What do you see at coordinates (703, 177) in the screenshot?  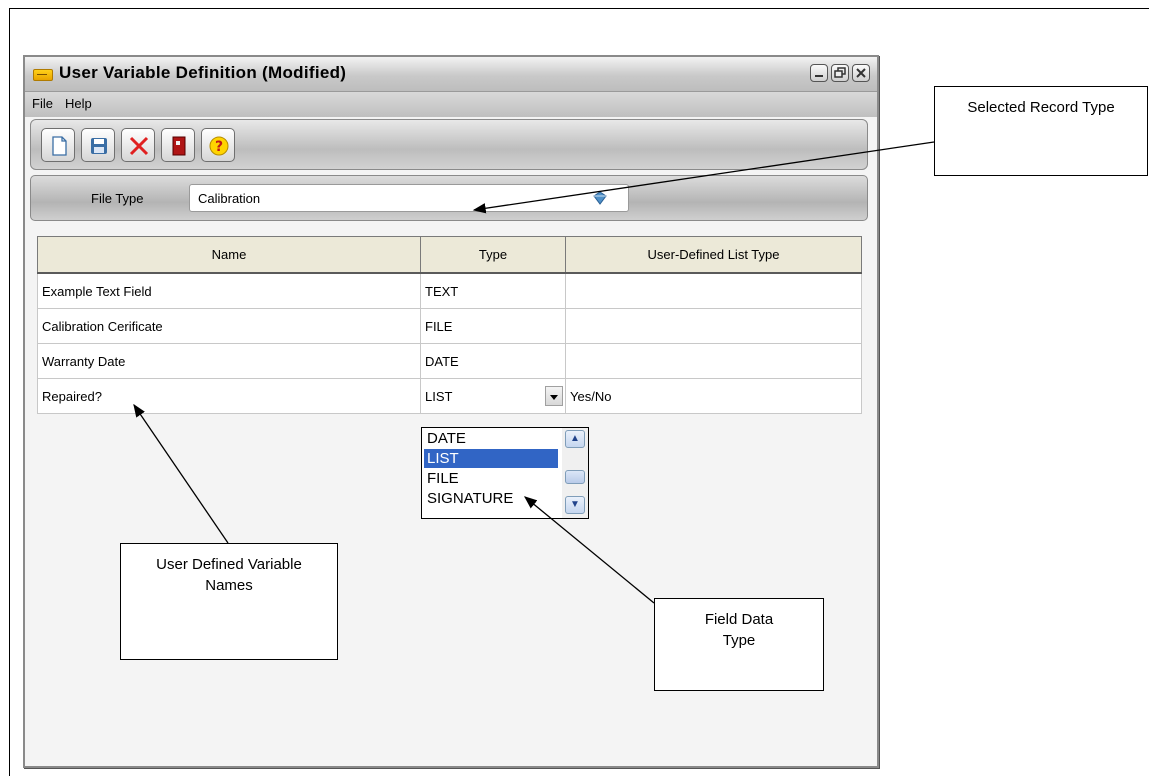 I see `arrow-record-type` at bounding box center [703, 177].